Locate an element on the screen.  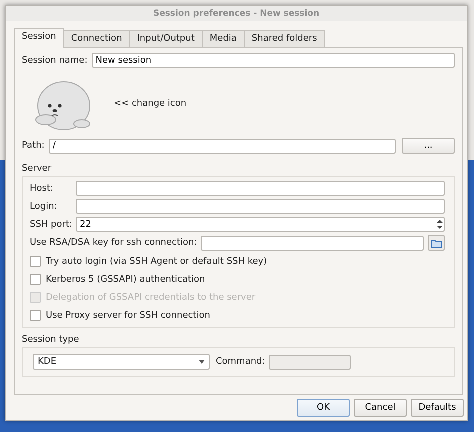
key-path-field is located at coordinates (312, 243).